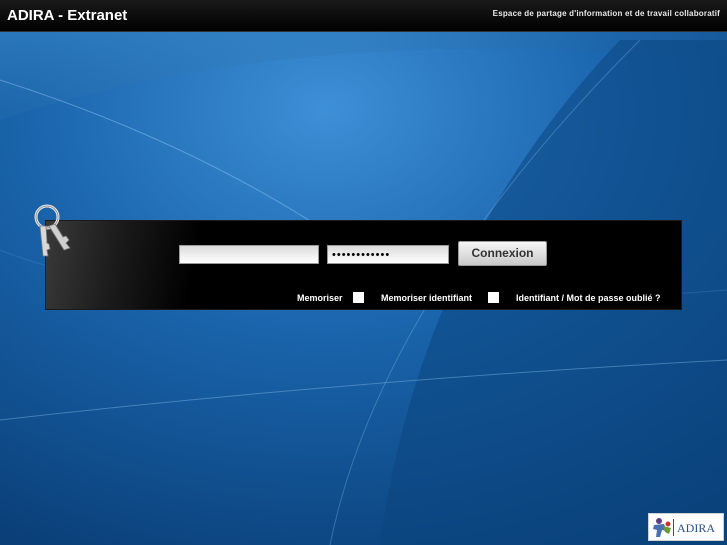 This screenshot has width=727, height=545. What do you see at coordinates (502, 253) in the screenshot?
I see `connect-button: Connexion` at bounding box center [502, 253].